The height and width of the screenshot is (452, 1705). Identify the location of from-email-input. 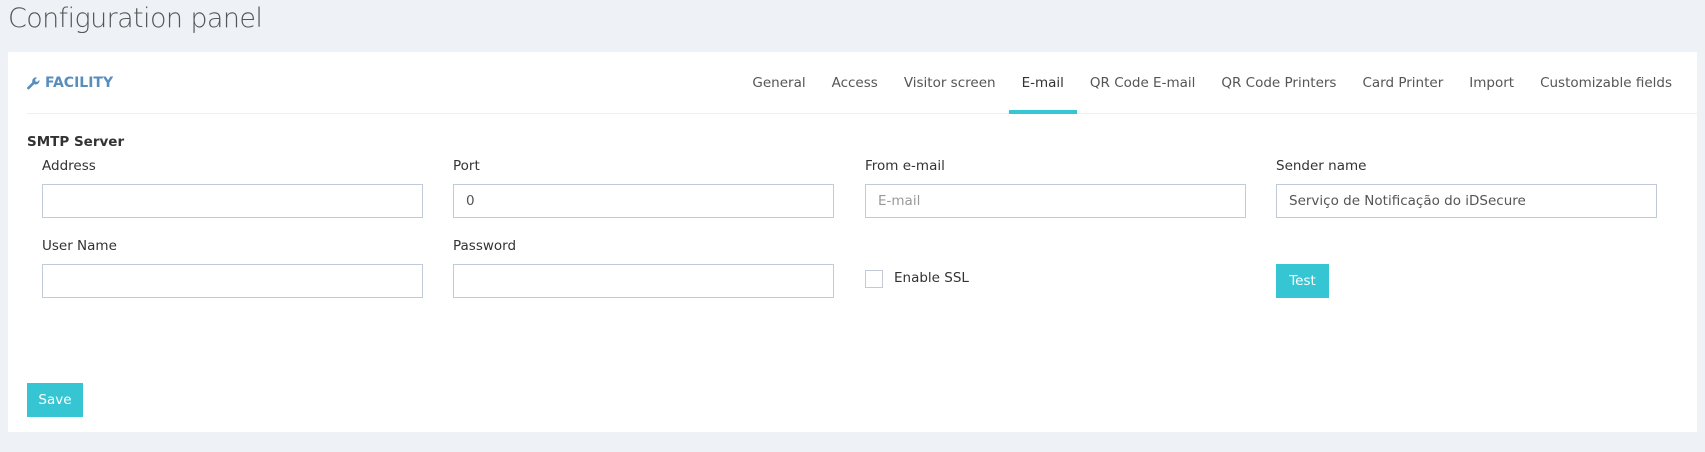
(1055, 201).